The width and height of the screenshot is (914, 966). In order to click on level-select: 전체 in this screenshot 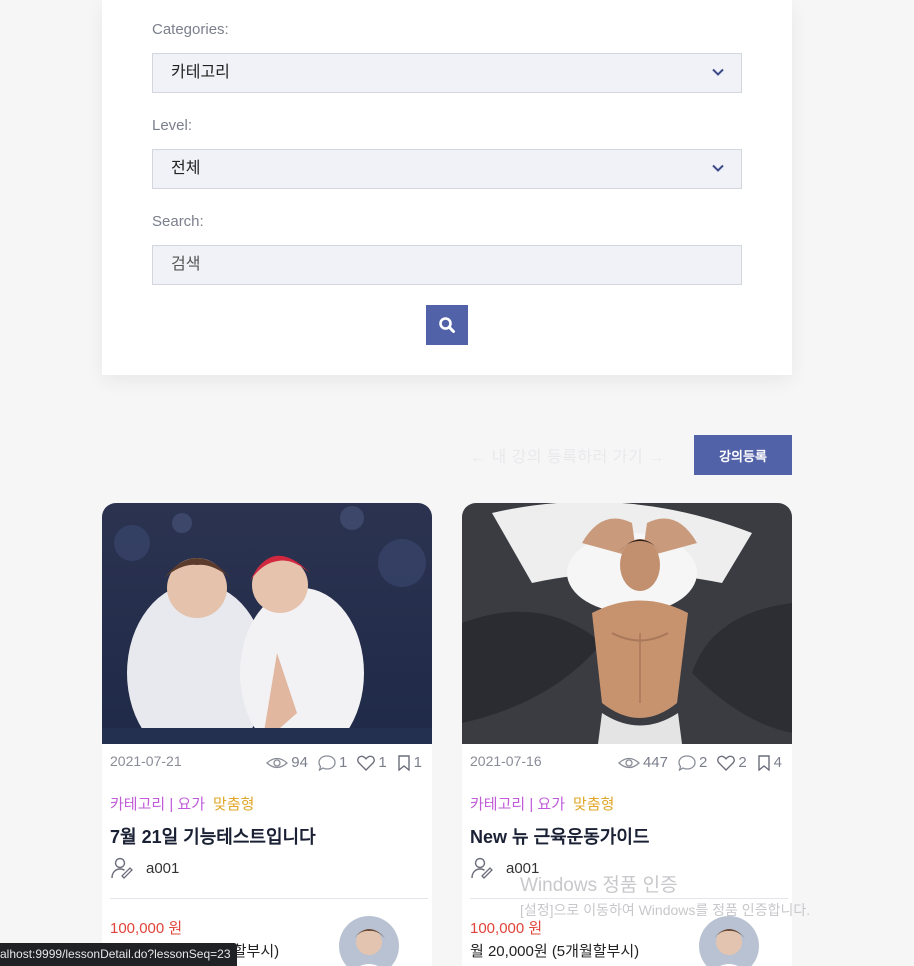, I will do `click(447, 169)`.